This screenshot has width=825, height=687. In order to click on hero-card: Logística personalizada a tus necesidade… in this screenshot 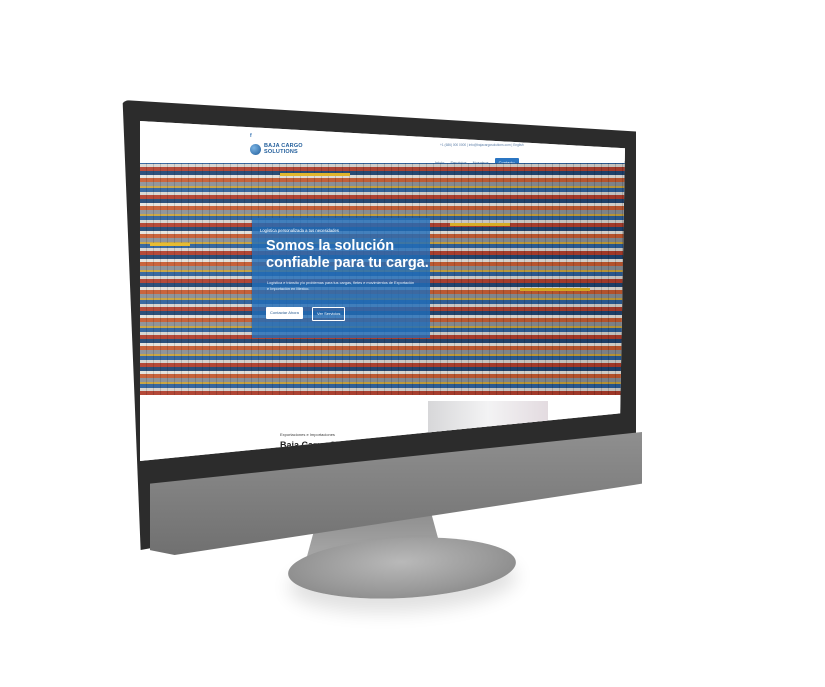, I will do `click(341, 278)`.